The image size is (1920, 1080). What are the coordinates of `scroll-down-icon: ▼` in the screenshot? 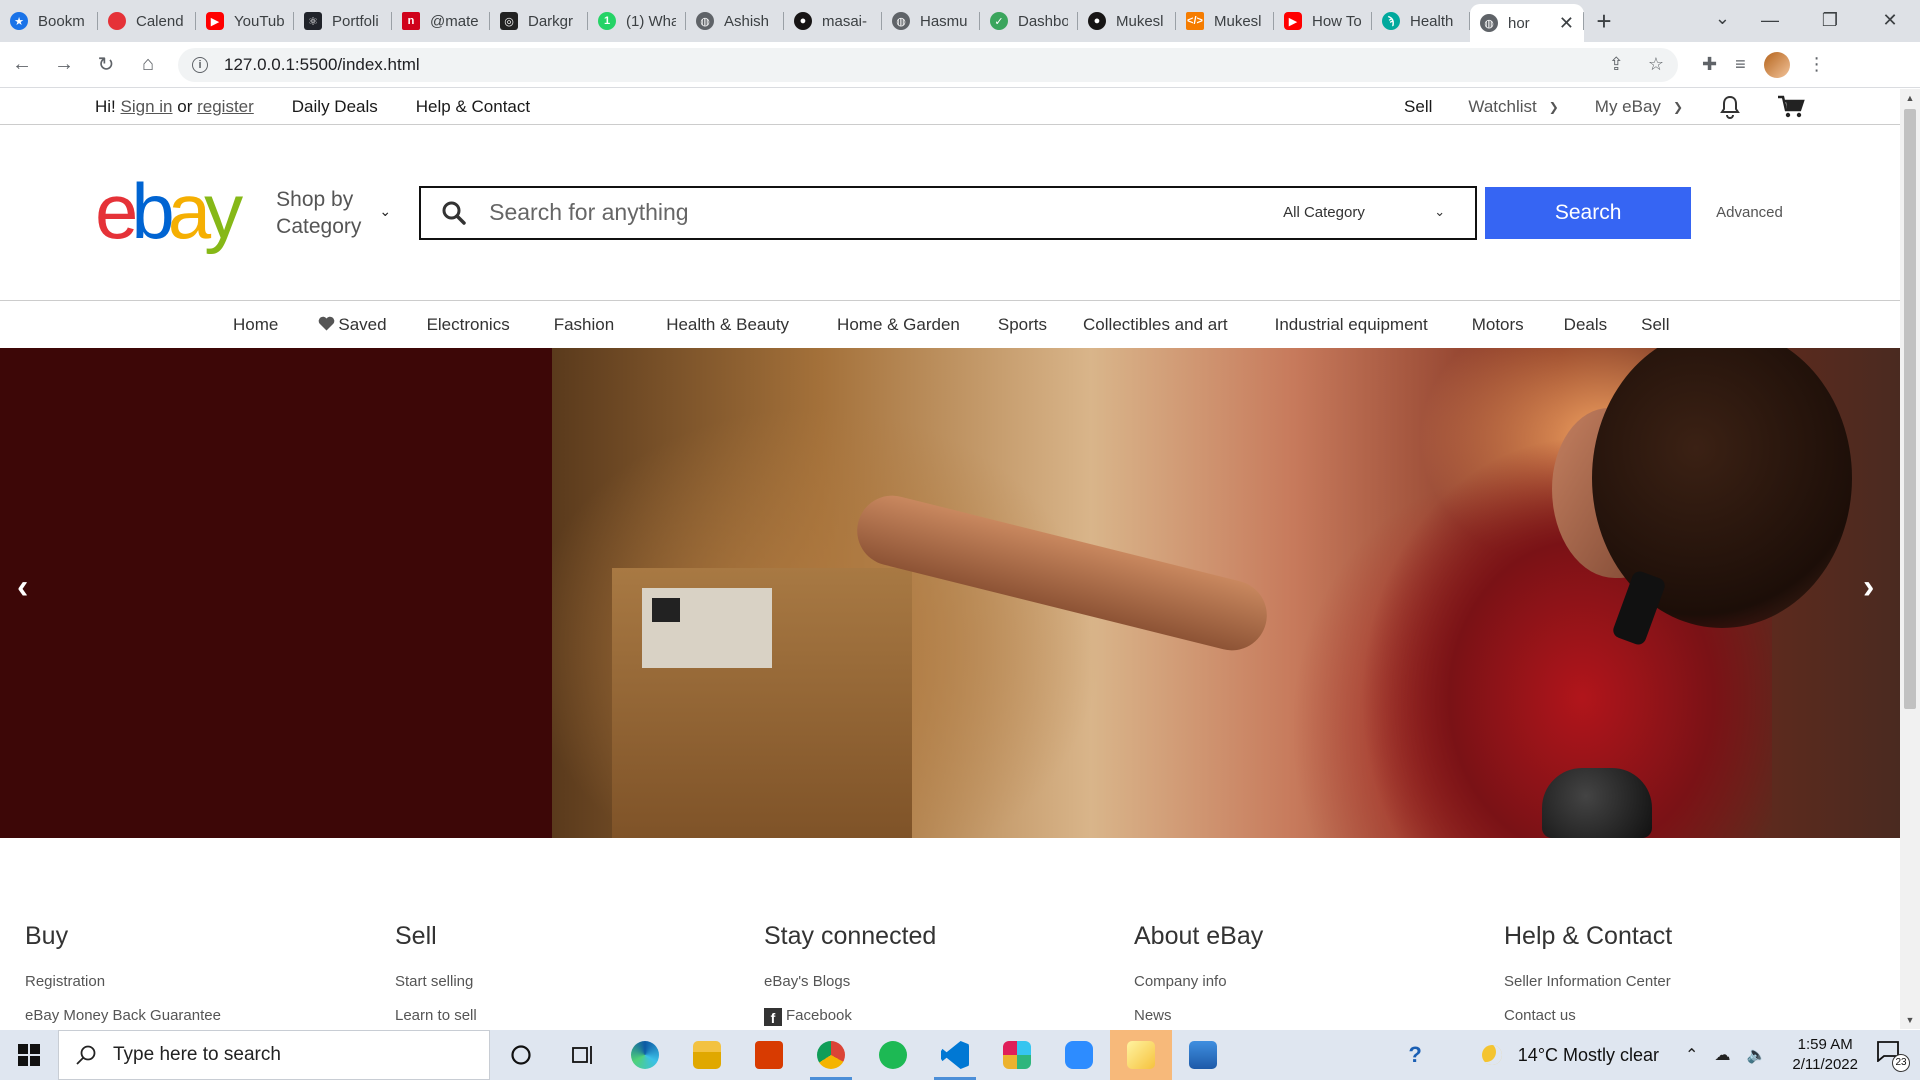 It's located at (1910, 1020).